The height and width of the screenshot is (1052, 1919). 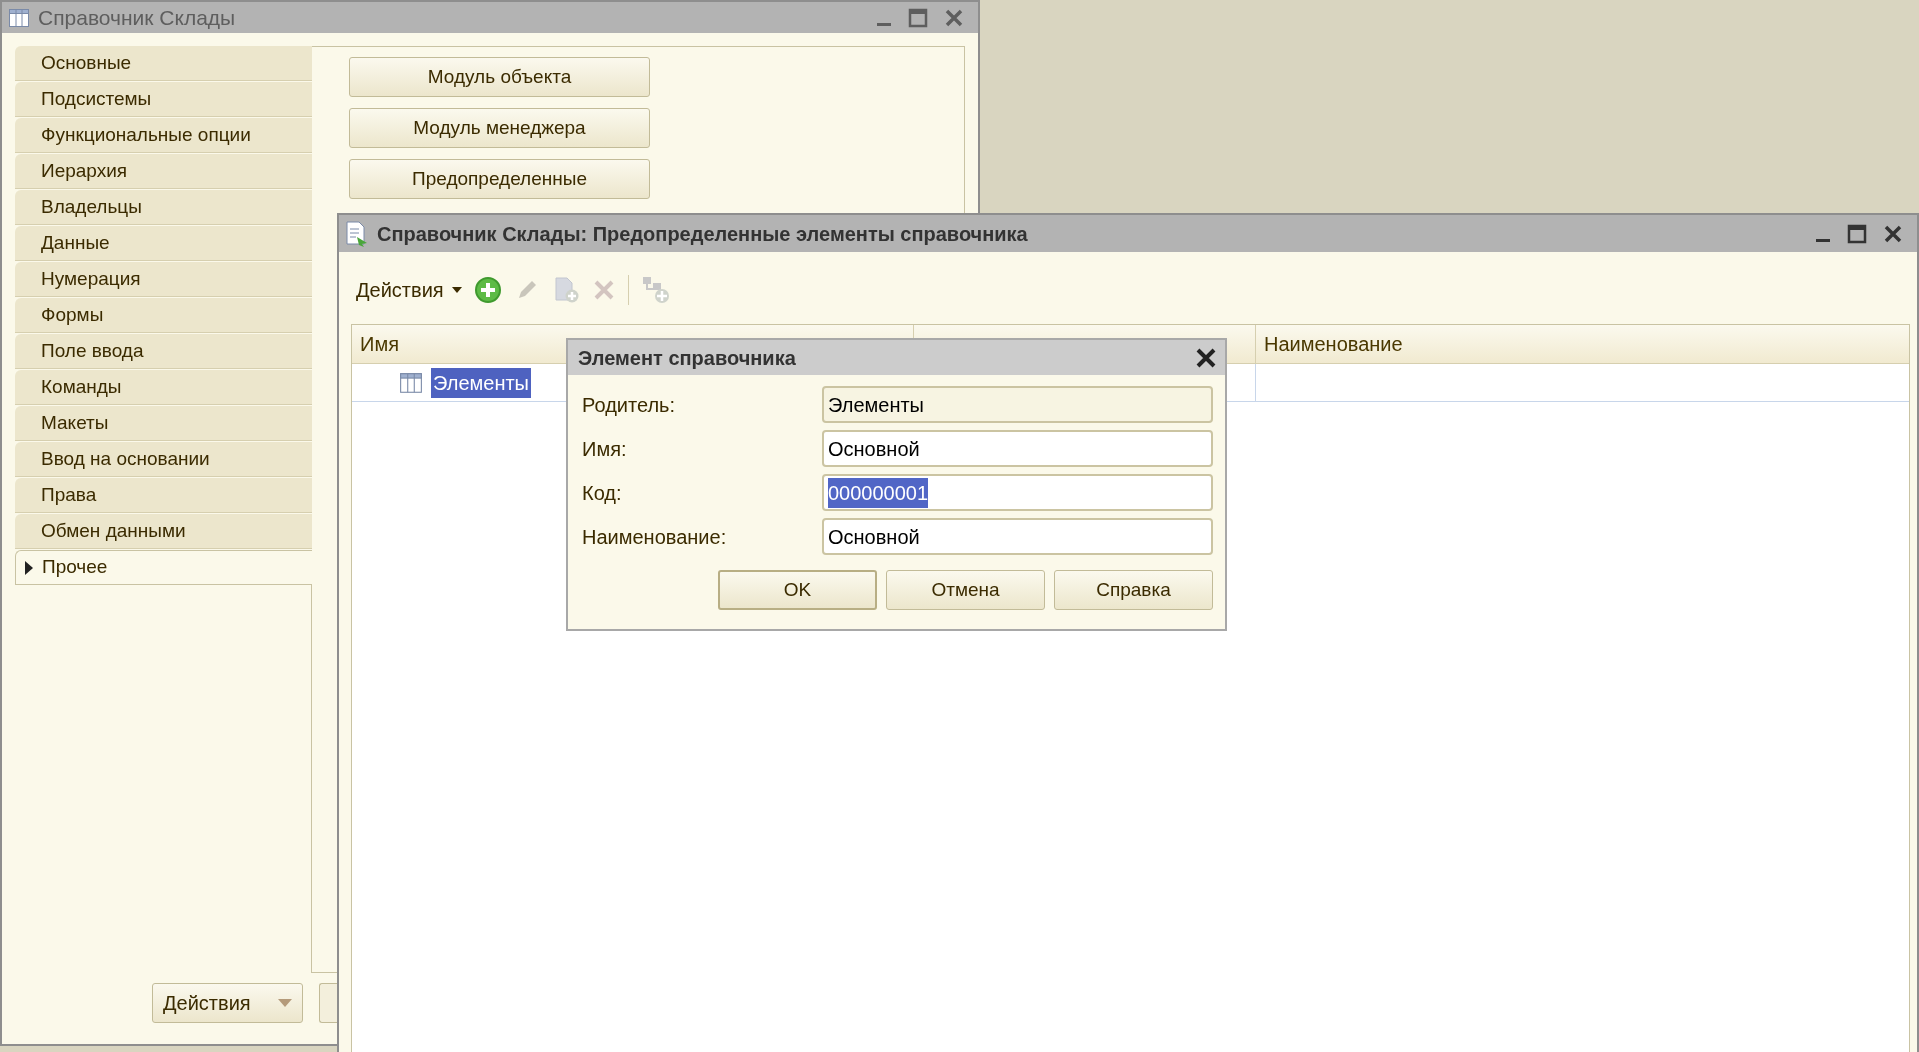 I want to click on field-label: Родитель:, so click(x=629, y=405).